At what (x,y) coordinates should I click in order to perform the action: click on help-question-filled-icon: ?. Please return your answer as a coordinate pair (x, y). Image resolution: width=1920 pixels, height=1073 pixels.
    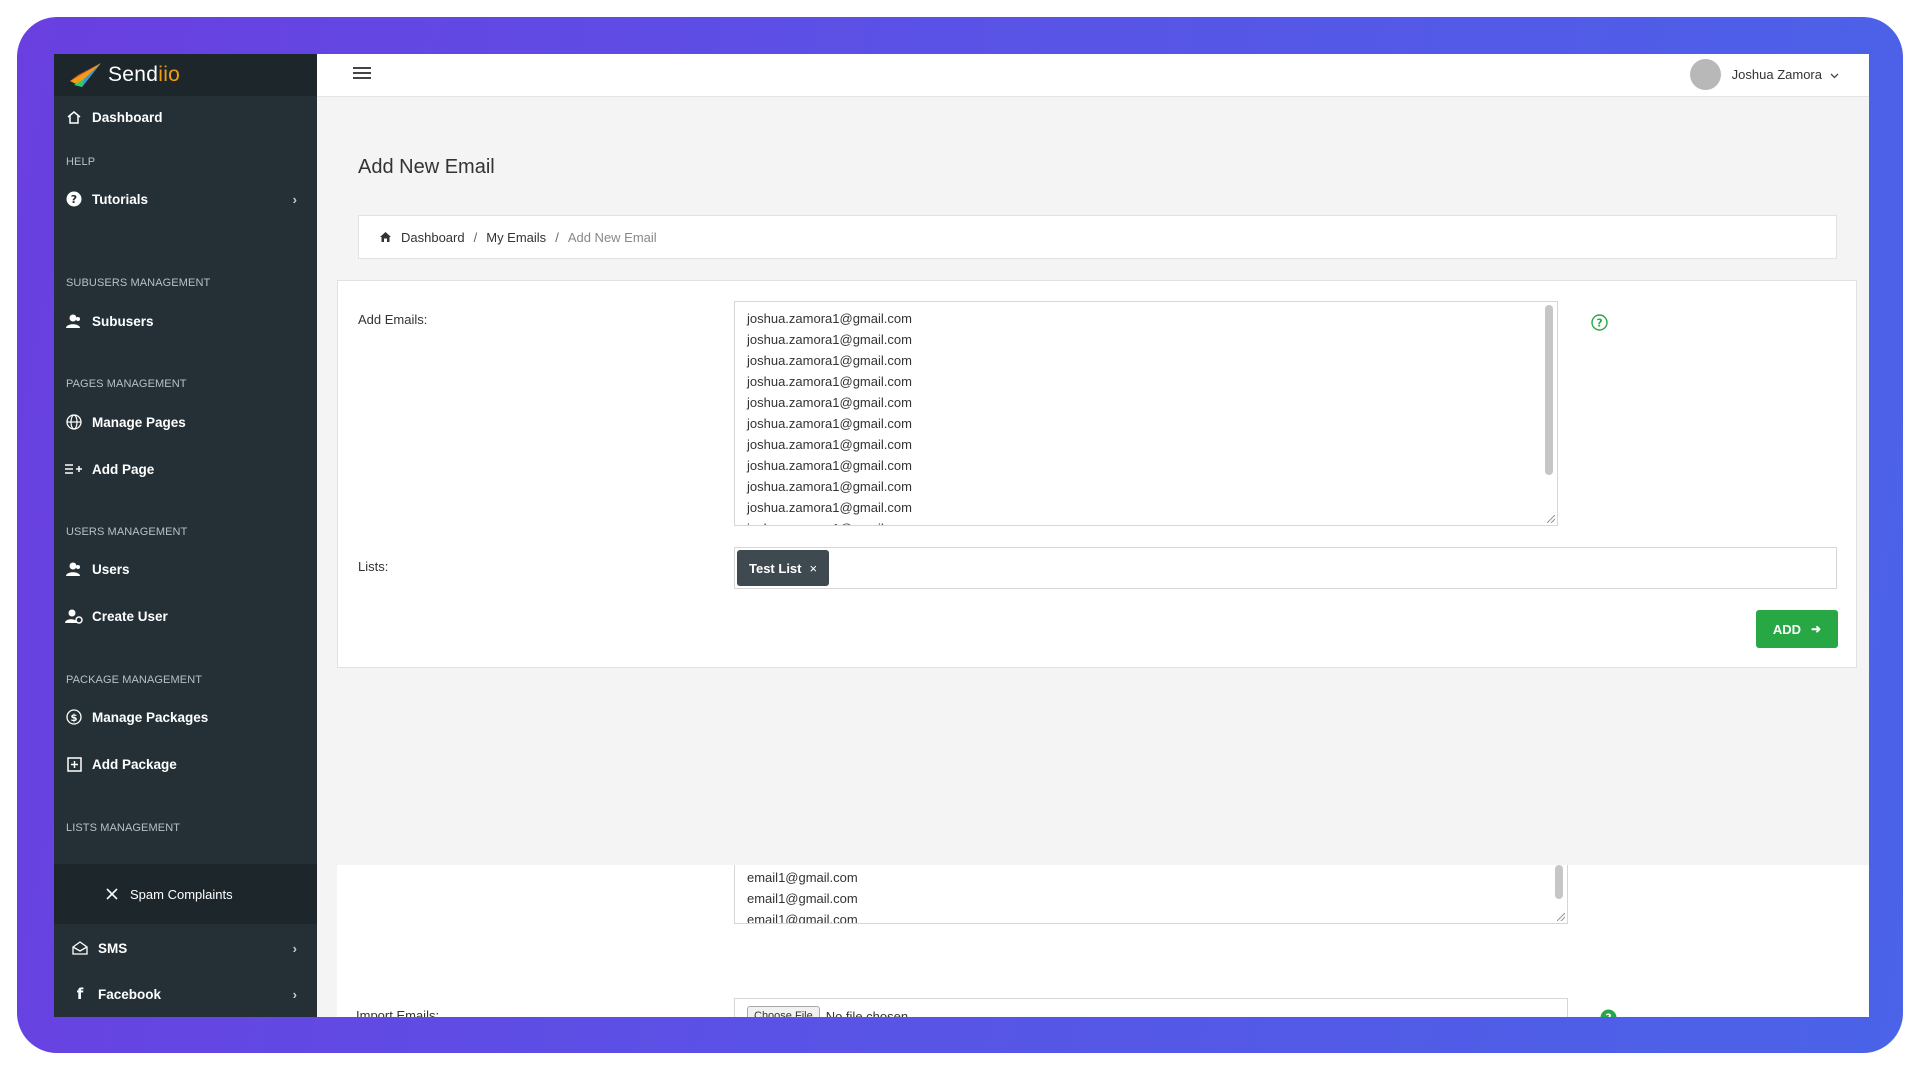
    Looking at the image, I should click on (1608, 1012).